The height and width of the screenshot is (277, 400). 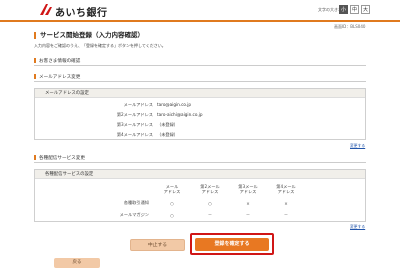 I want to click on email-label: 第2メールアドレス, so click(x=134, y=114).